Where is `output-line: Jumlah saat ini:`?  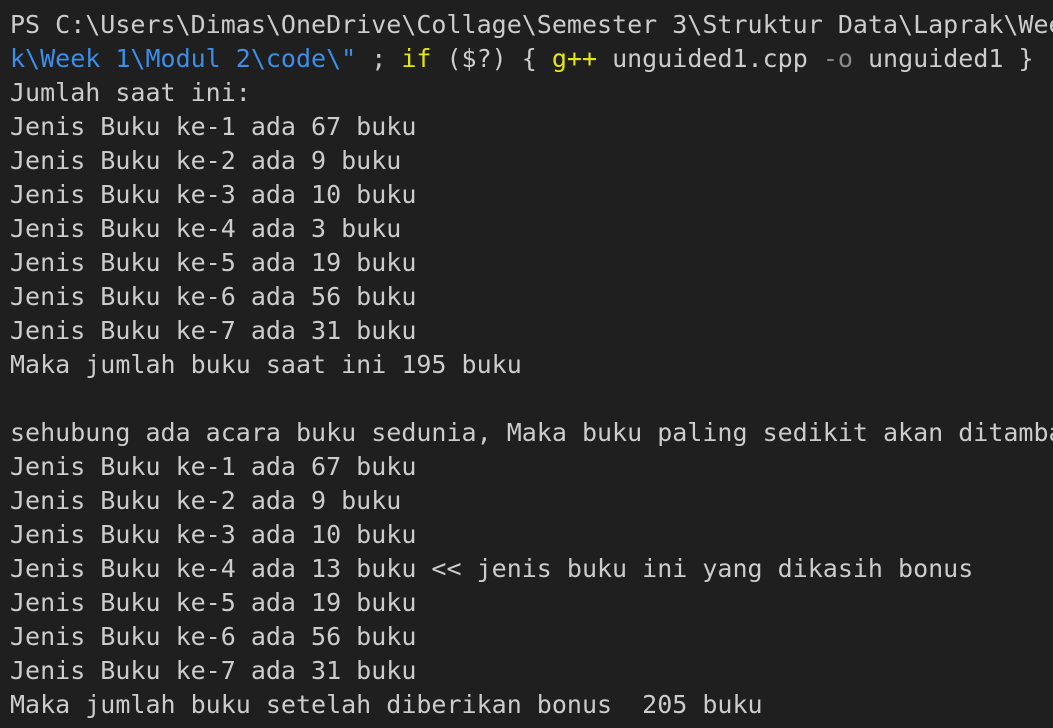 output-line: Jumlah saat ini: is located at coordinates (130, 92).